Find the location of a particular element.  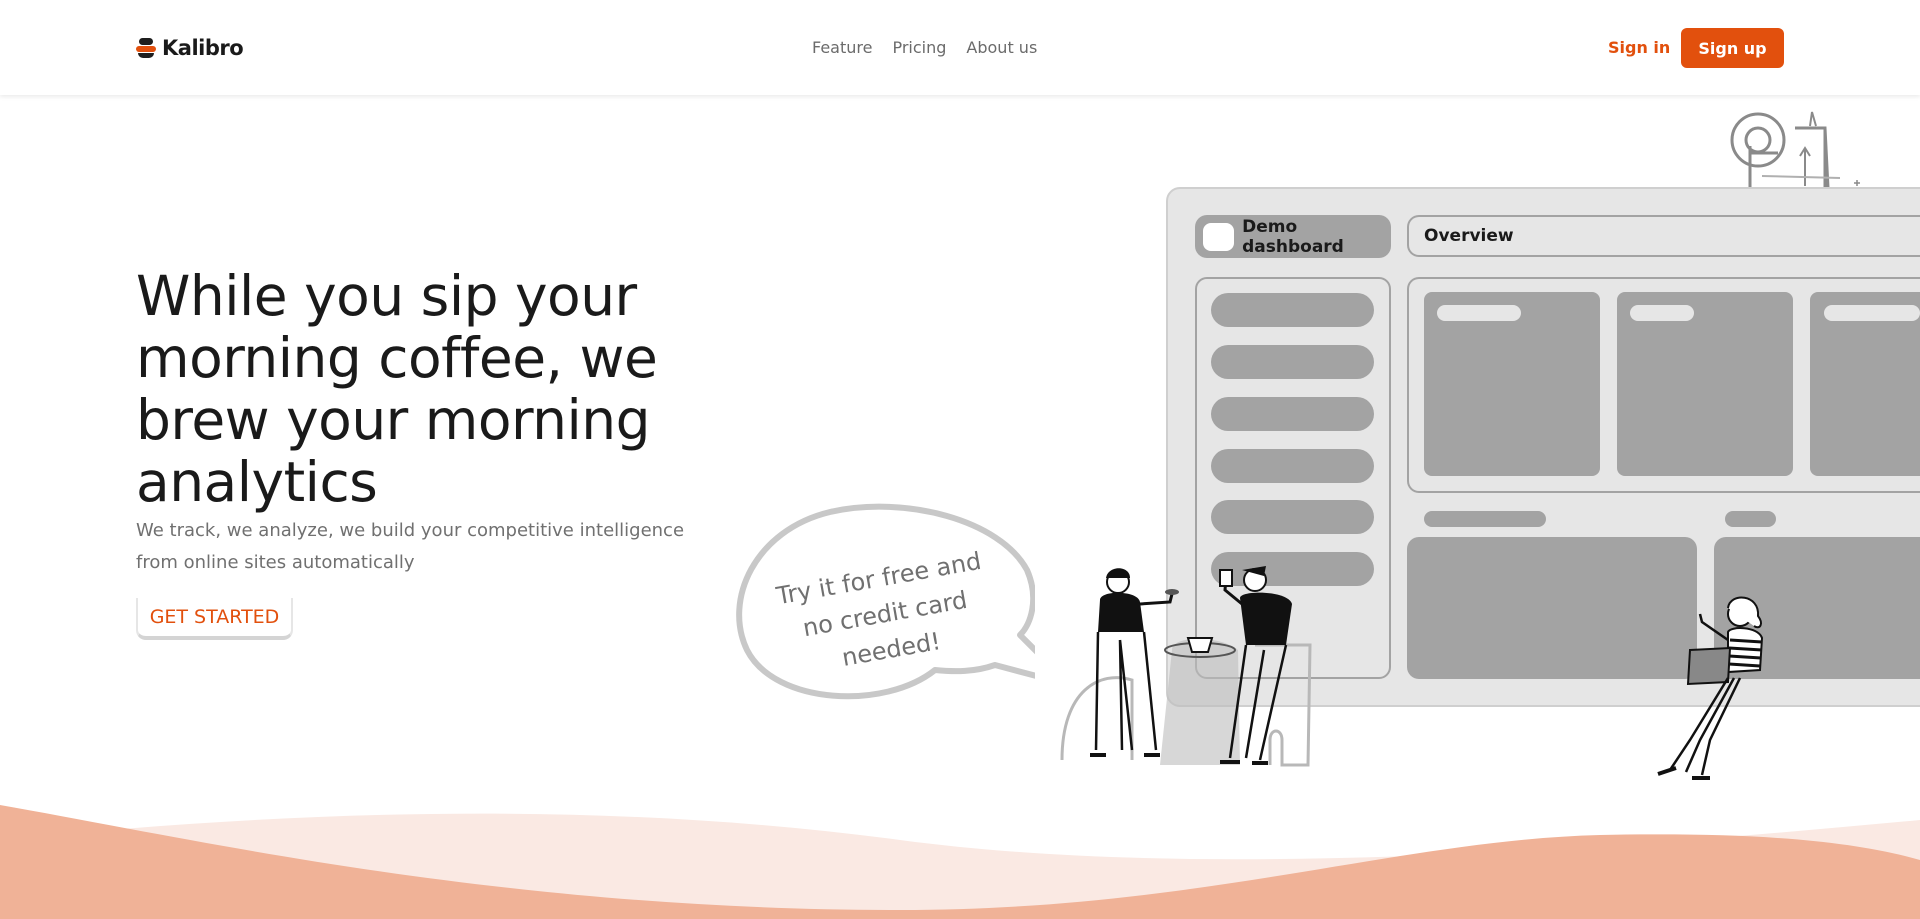

person-with-laptop-illustration is located at coordinates (1710, 688).